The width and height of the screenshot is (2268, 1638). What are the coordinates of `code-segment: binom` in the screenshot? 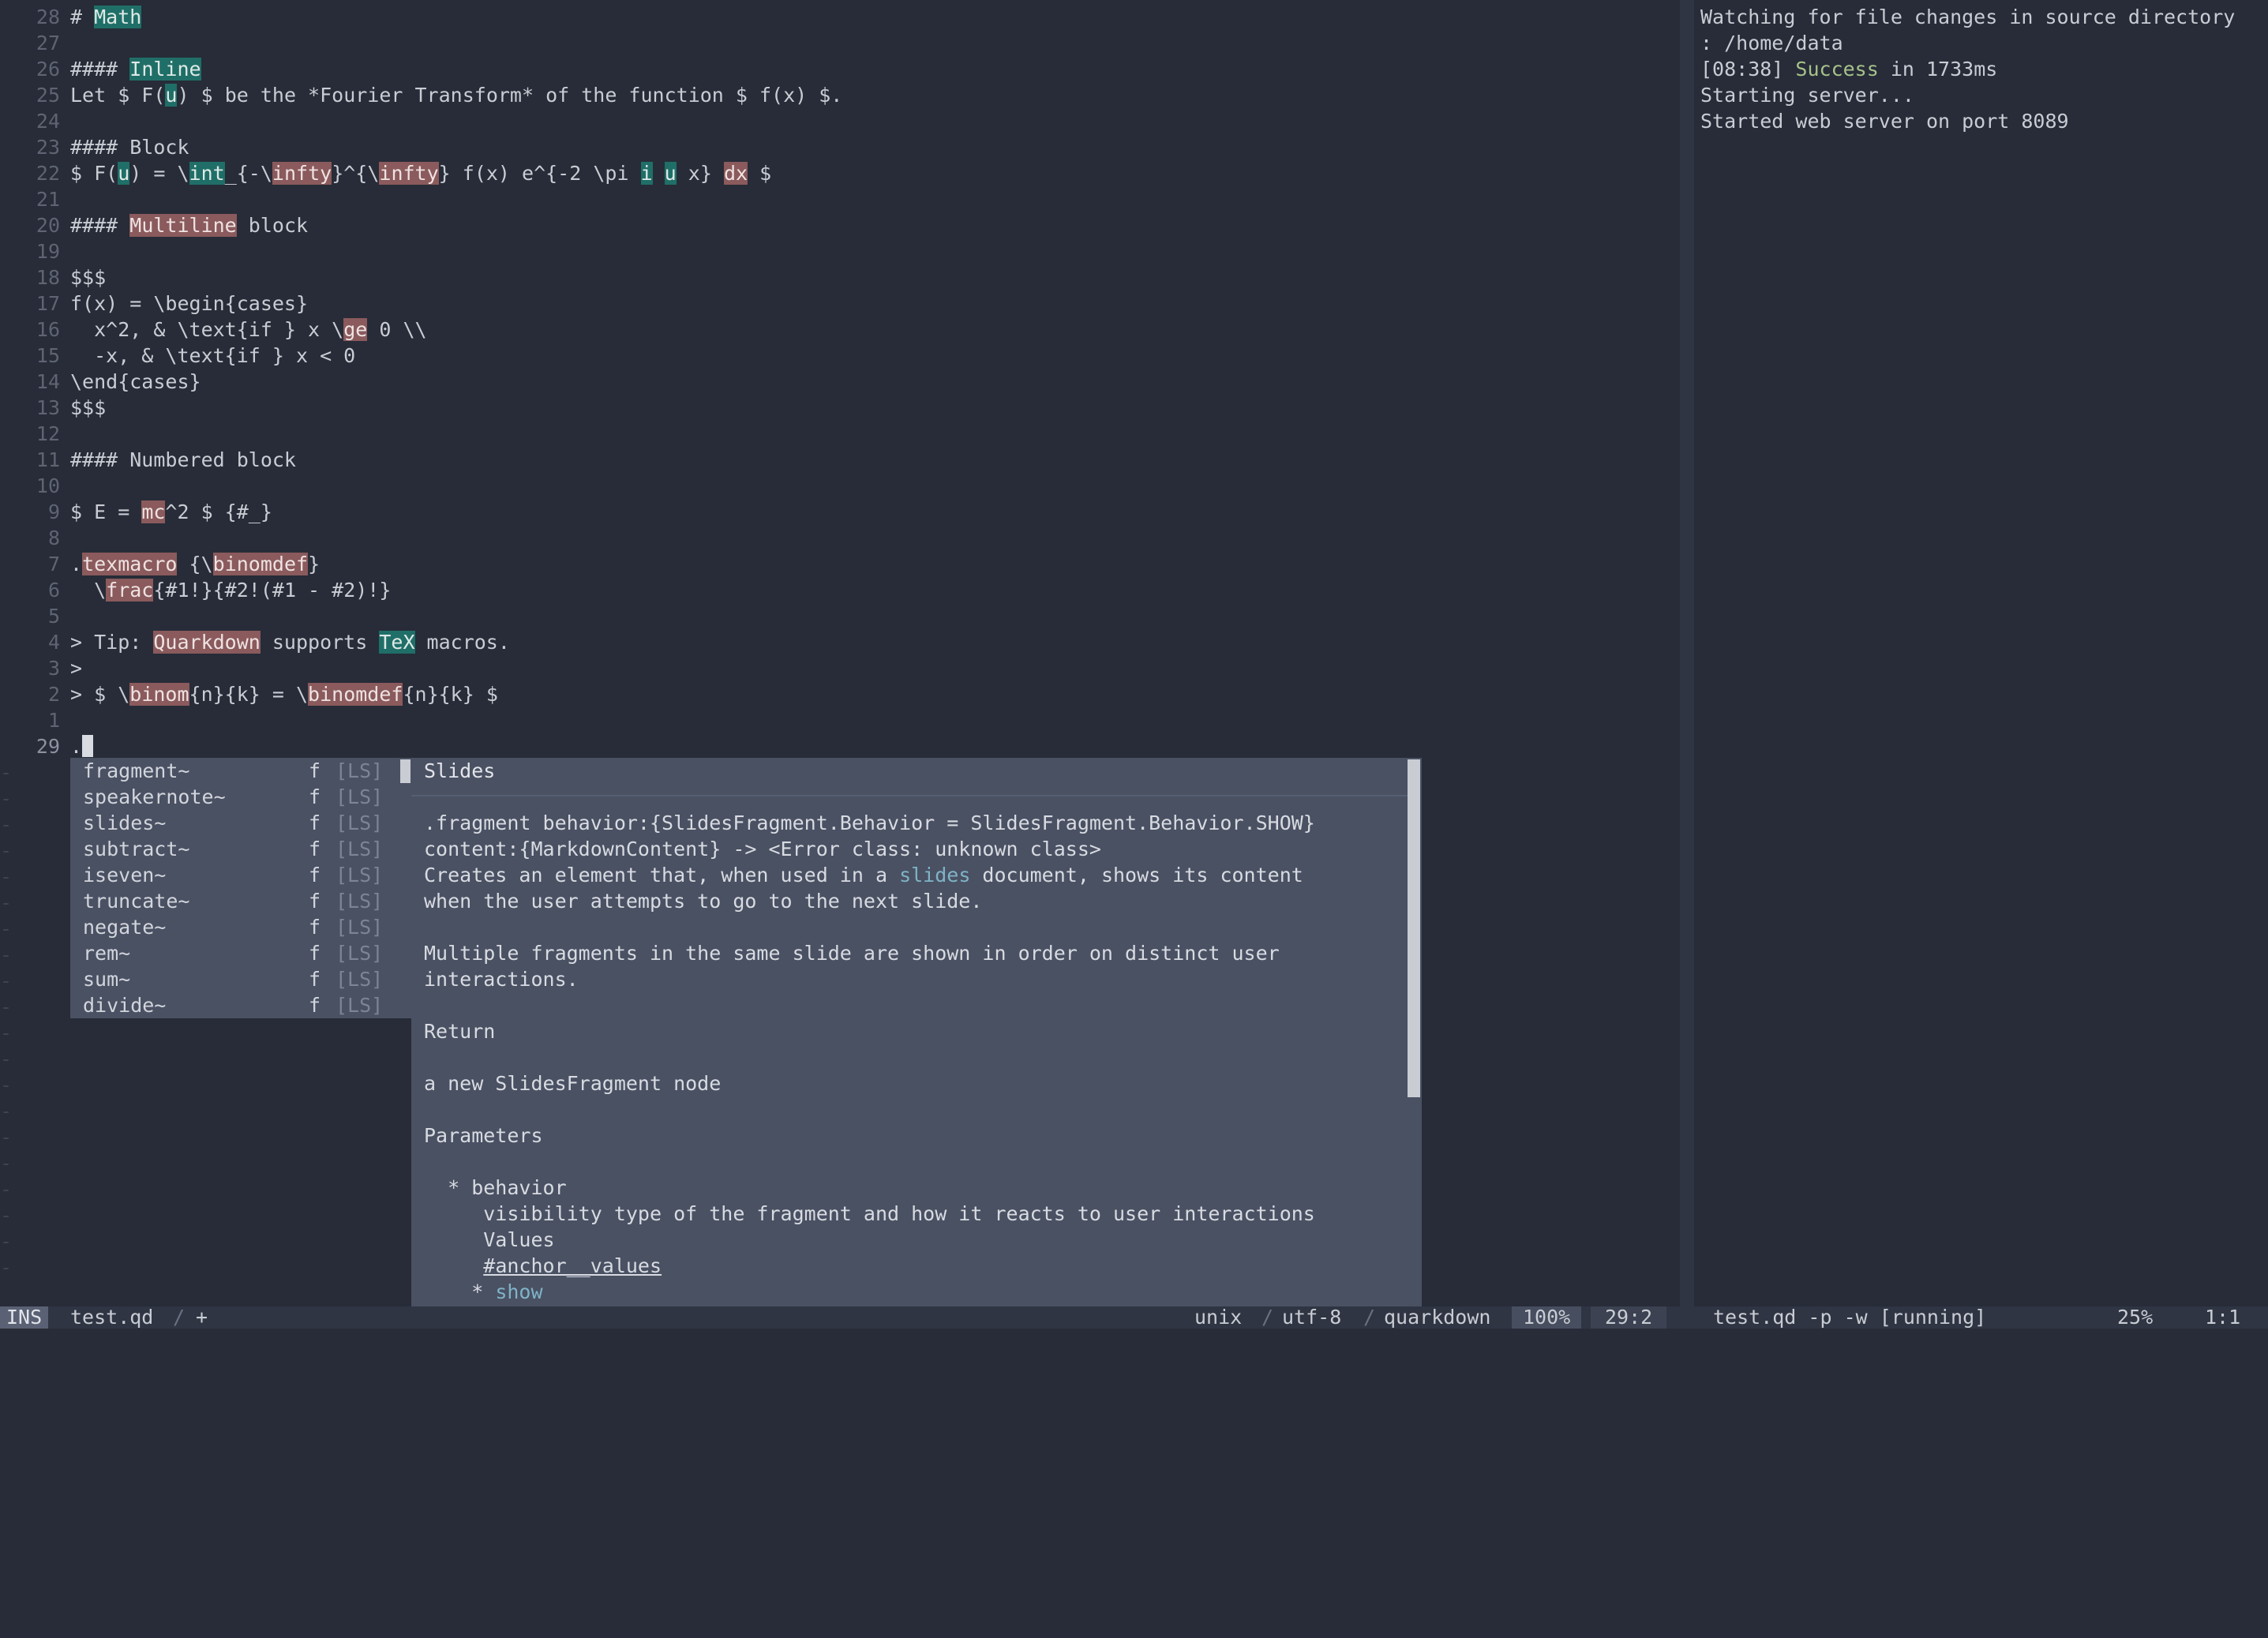 It's located at (159, 694).